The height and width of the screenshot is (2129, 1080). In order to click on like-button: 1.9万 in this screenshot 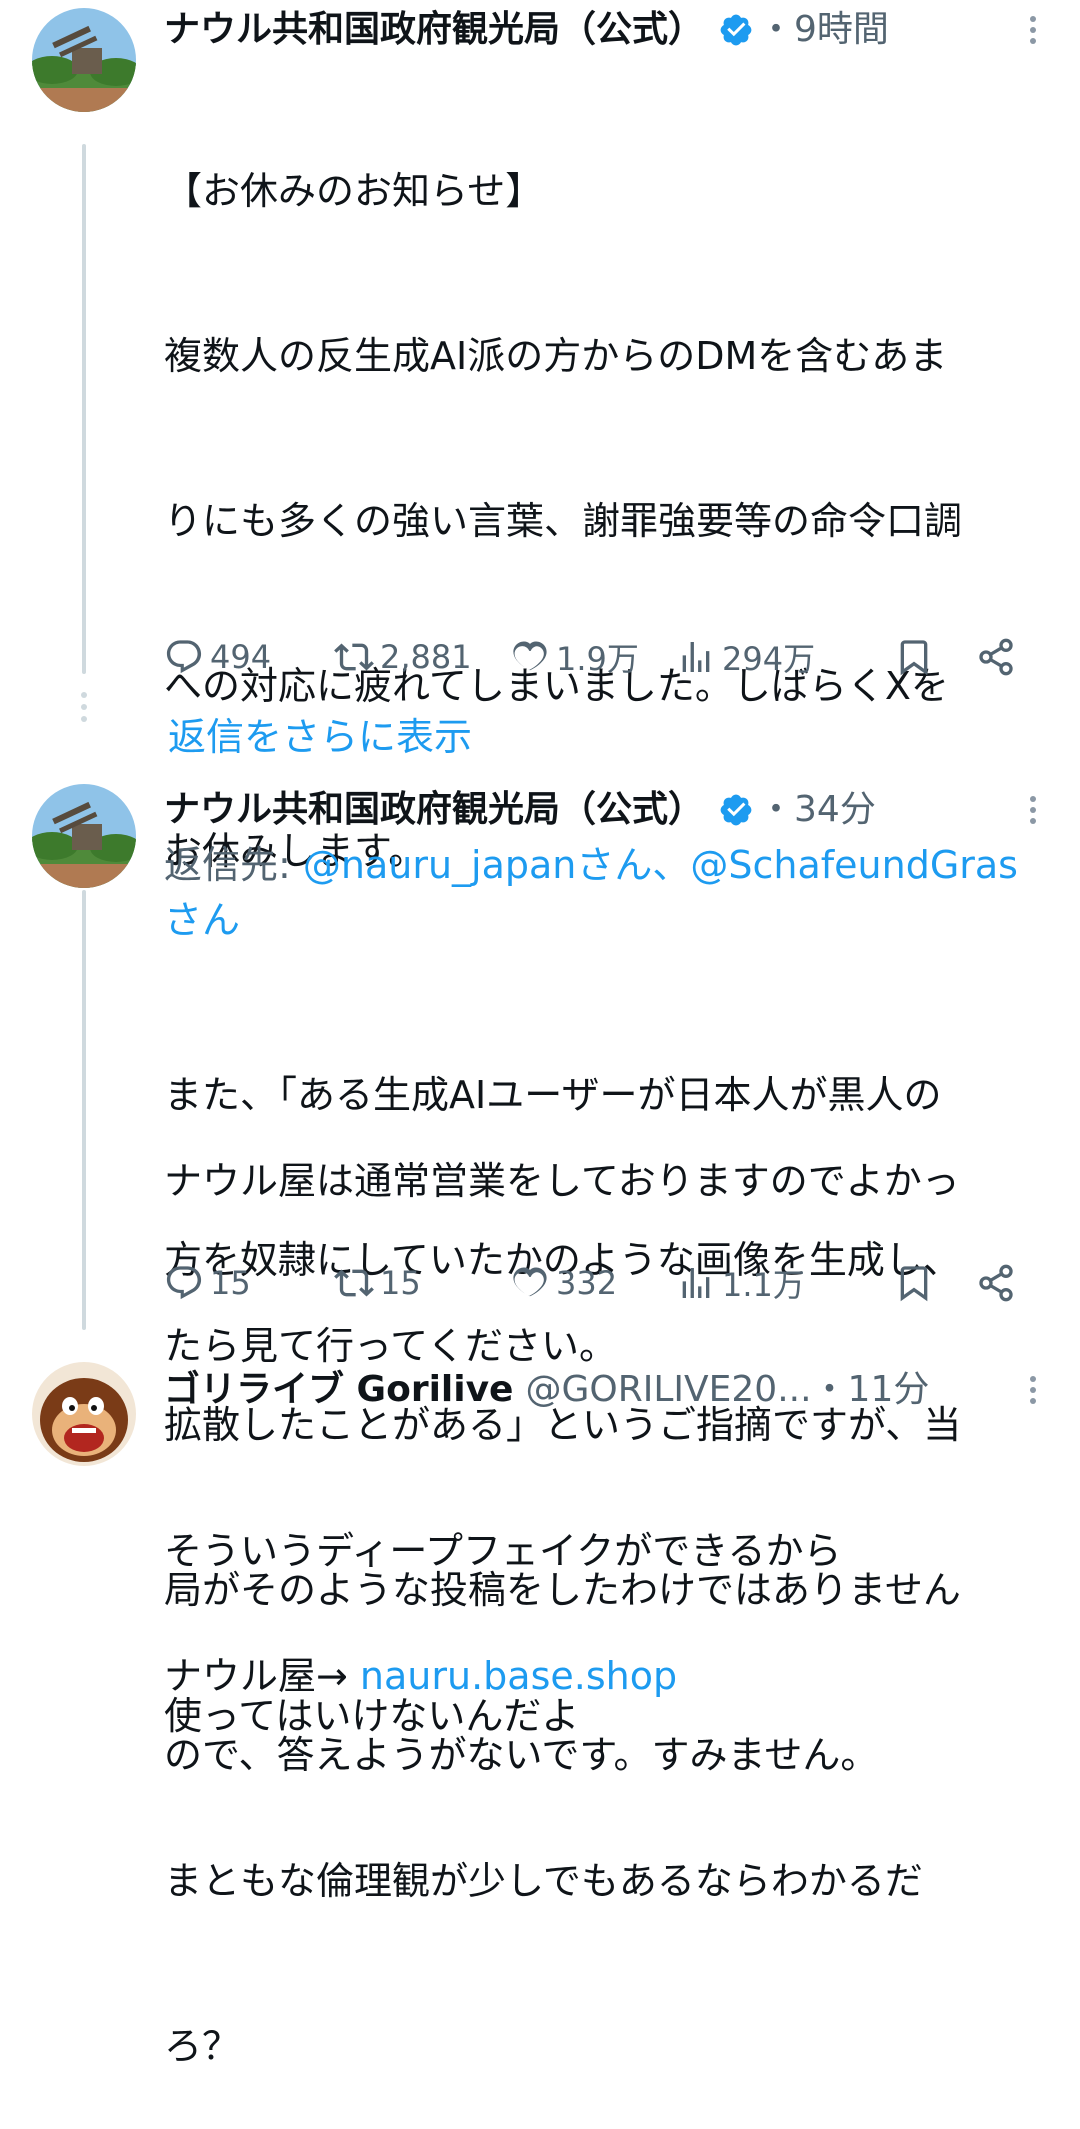, I will do `click(574, 657)`.